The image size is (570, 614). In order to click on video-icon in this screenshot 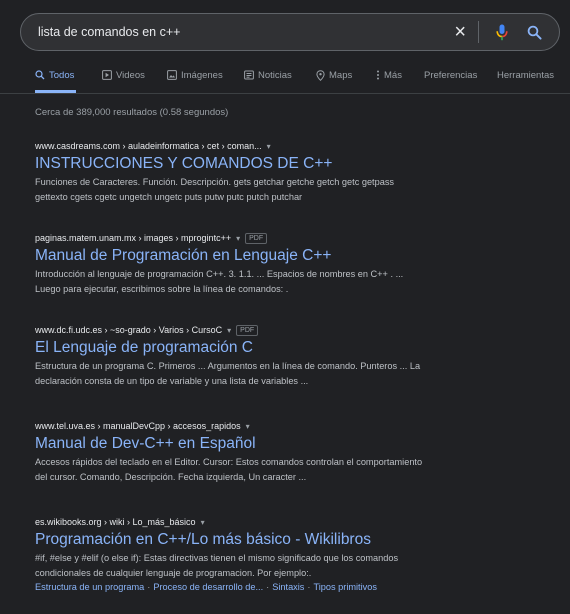, I will do `click(107, 75)`.